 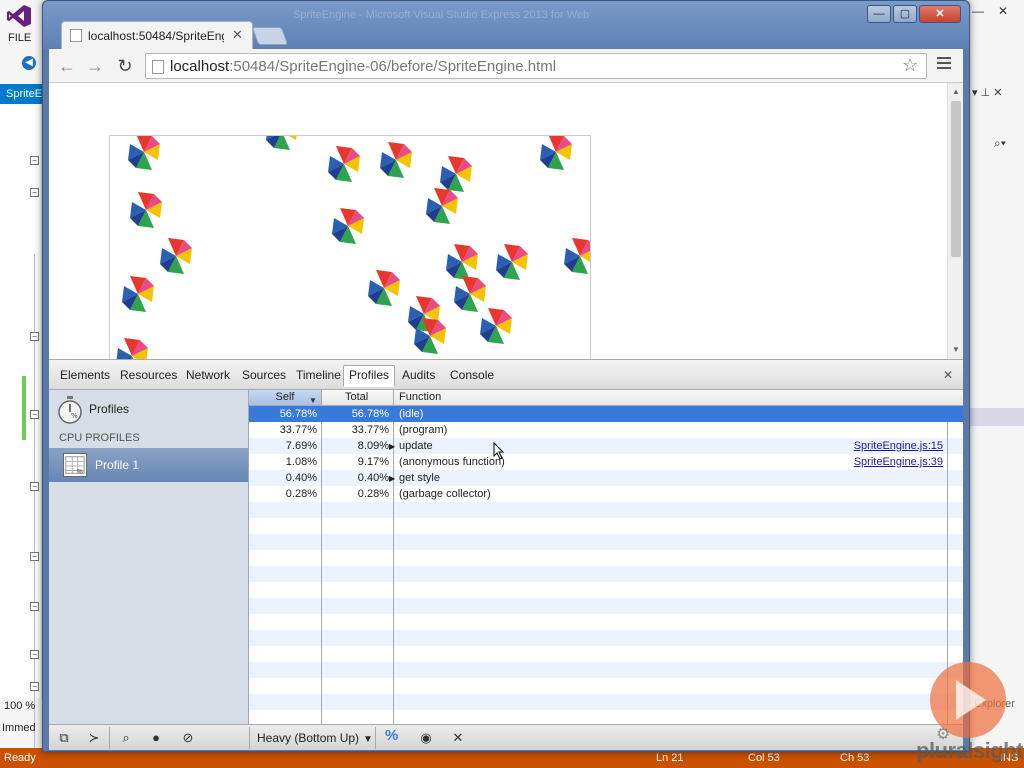 What do you see at coordinates (157, 35) in the screenshot?
I see `browser-tab-active: localhost:50484/SpriteEng ✕` at bounding box center [157, 35].